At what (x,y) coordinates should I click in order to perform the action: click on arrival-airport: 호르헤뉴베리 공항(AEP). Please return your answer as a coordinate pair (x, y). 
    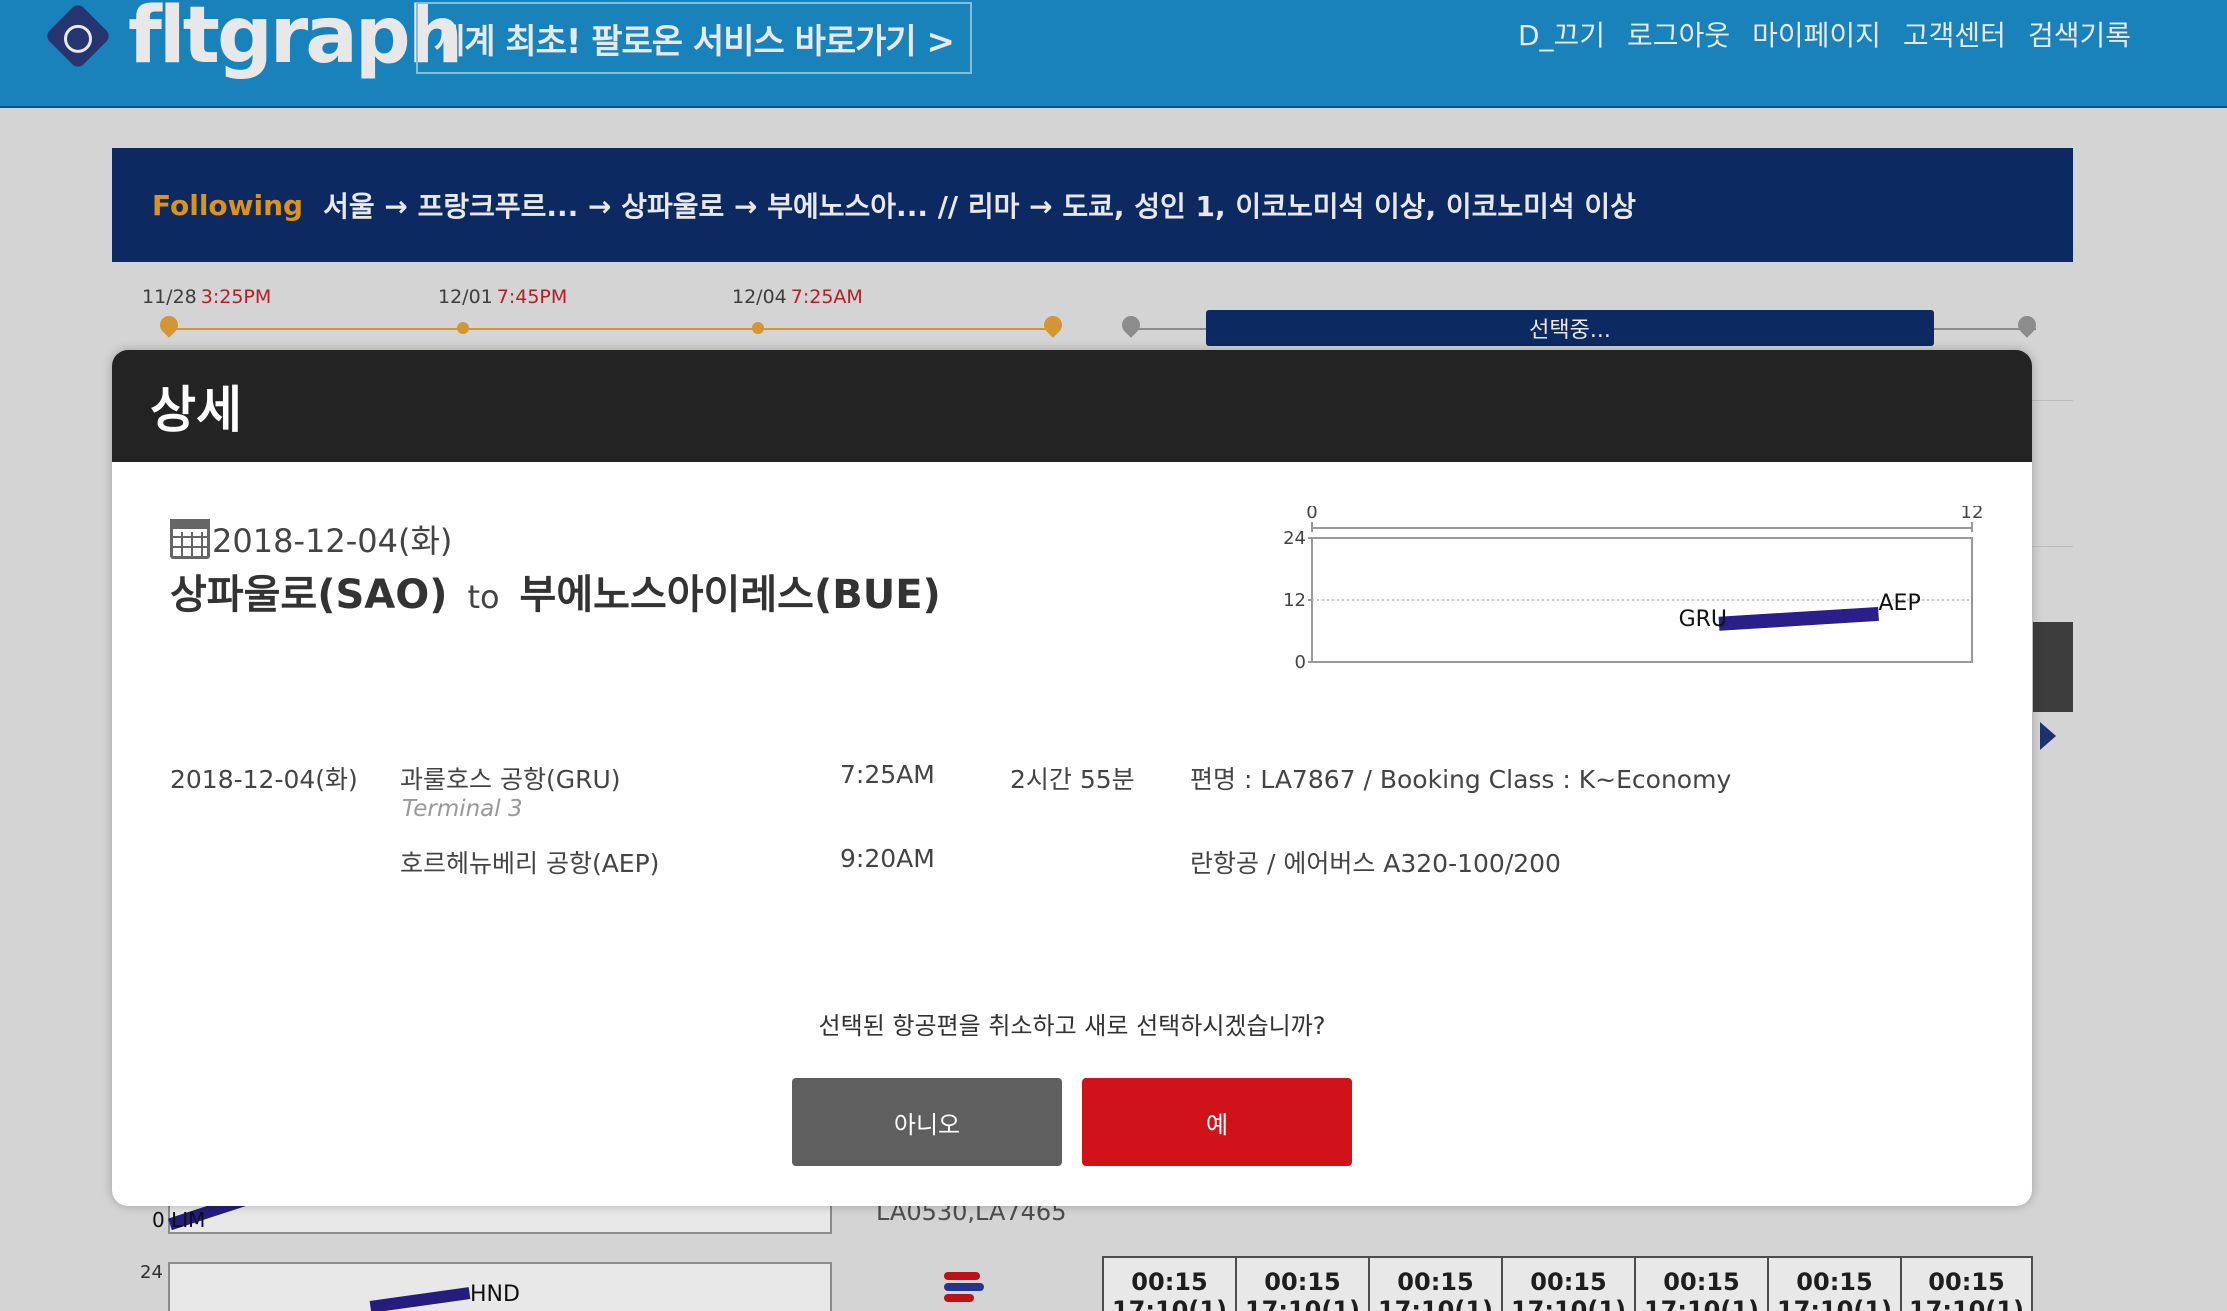
    Looking at the image, I should click on (530, 863).